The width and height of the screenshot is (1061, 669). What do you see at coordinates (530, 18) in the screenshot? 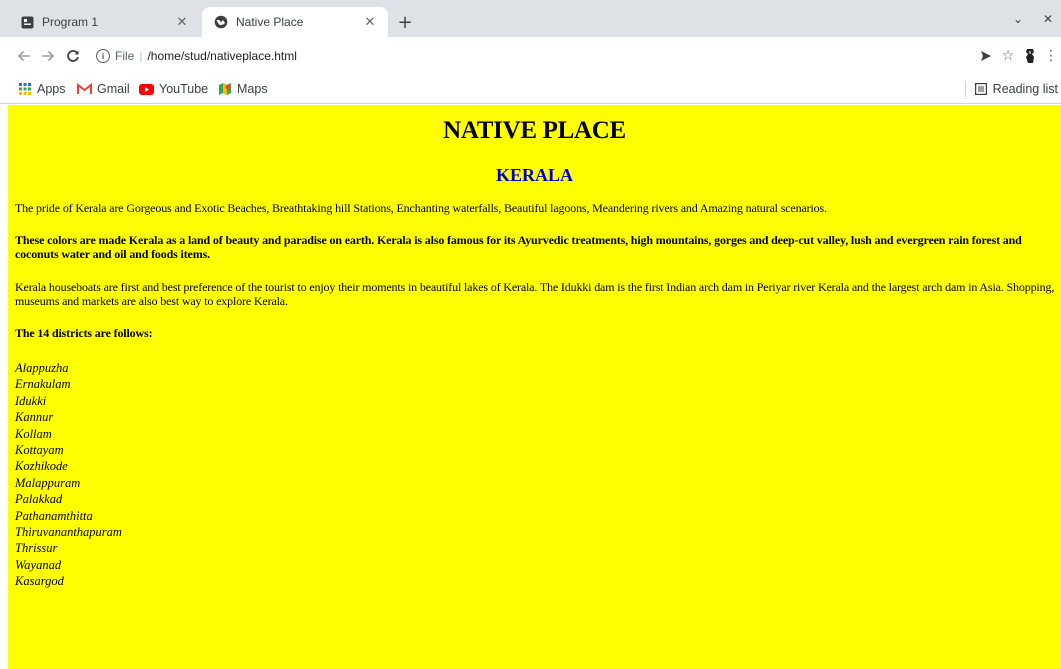
I see `tab-strip: Program 1 ✕ Native Place ✕ + ⌄ ✕` at bounding box center [530, 18].